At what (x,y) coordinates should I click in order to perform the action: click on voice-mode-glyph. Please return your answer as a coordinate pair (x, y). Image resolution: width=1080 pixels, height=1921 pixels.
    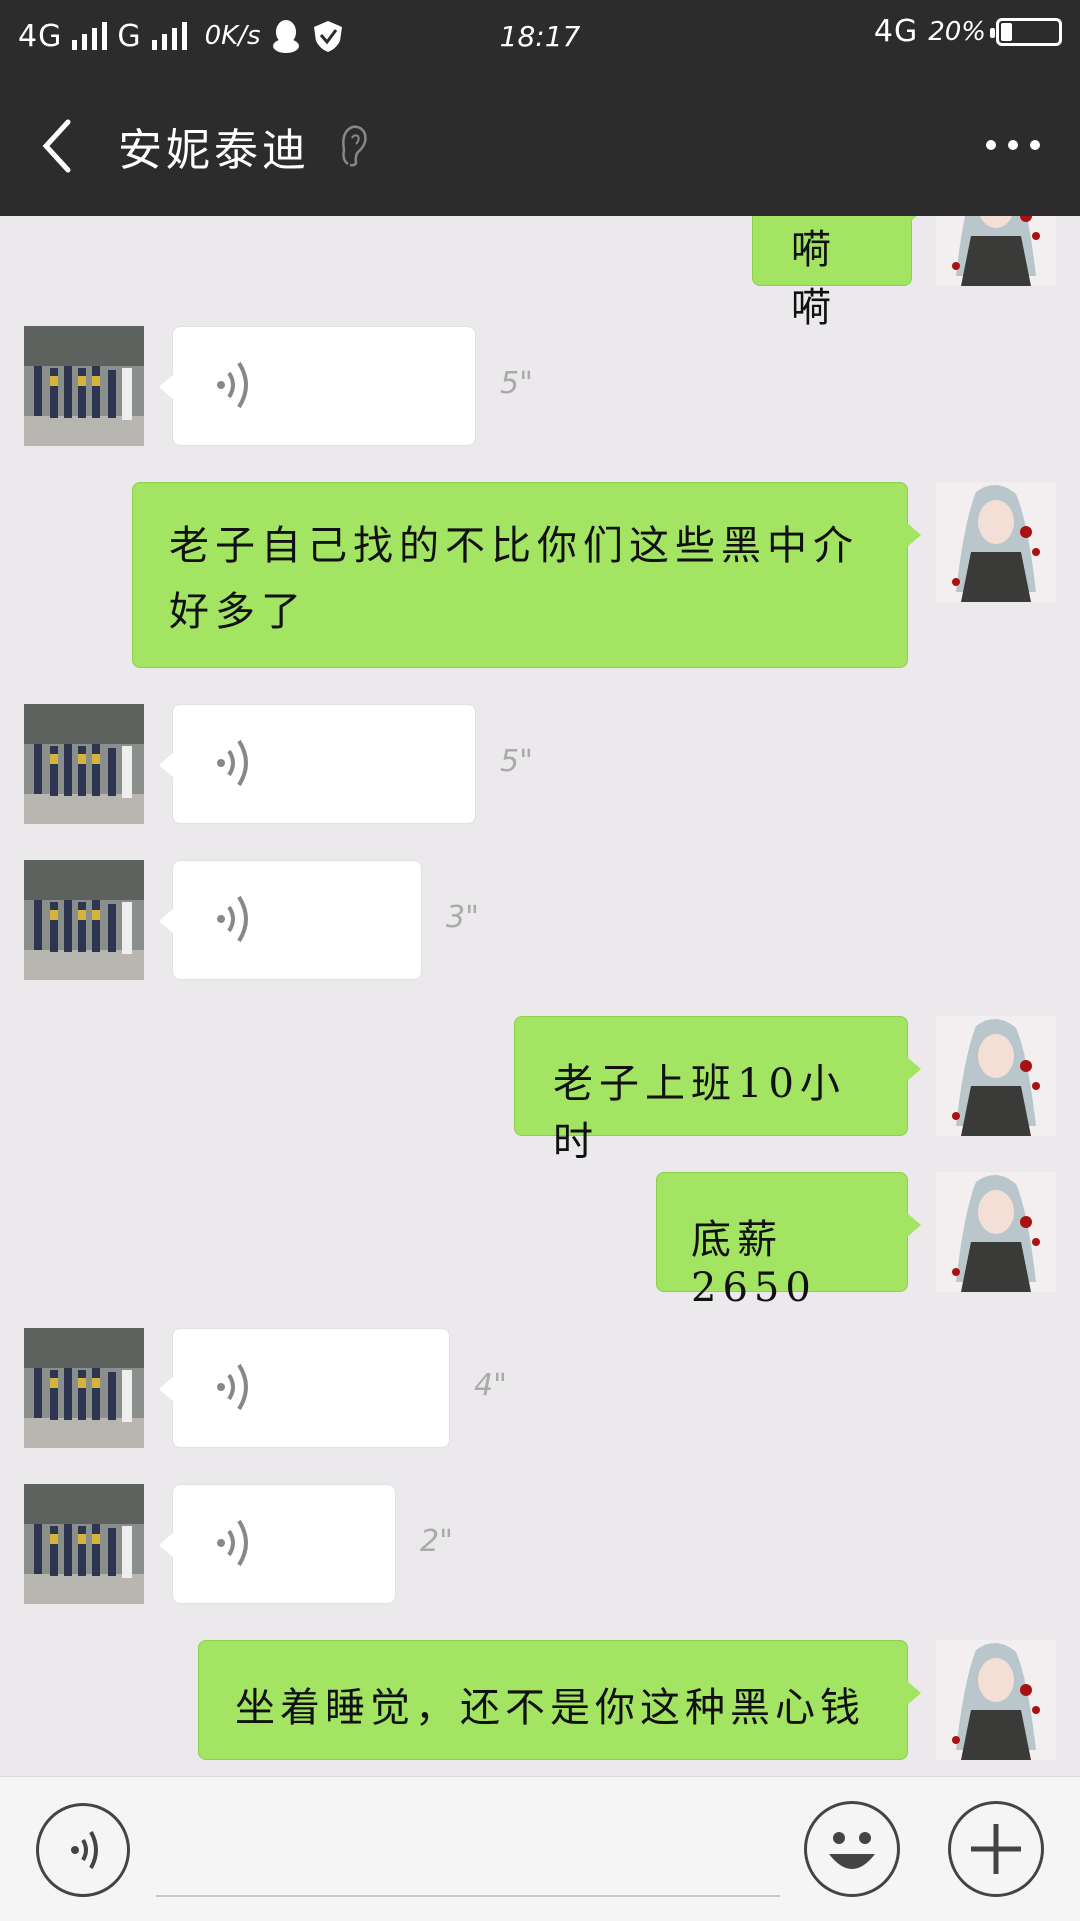
    Looking at the image, I should click on (84, 1850).